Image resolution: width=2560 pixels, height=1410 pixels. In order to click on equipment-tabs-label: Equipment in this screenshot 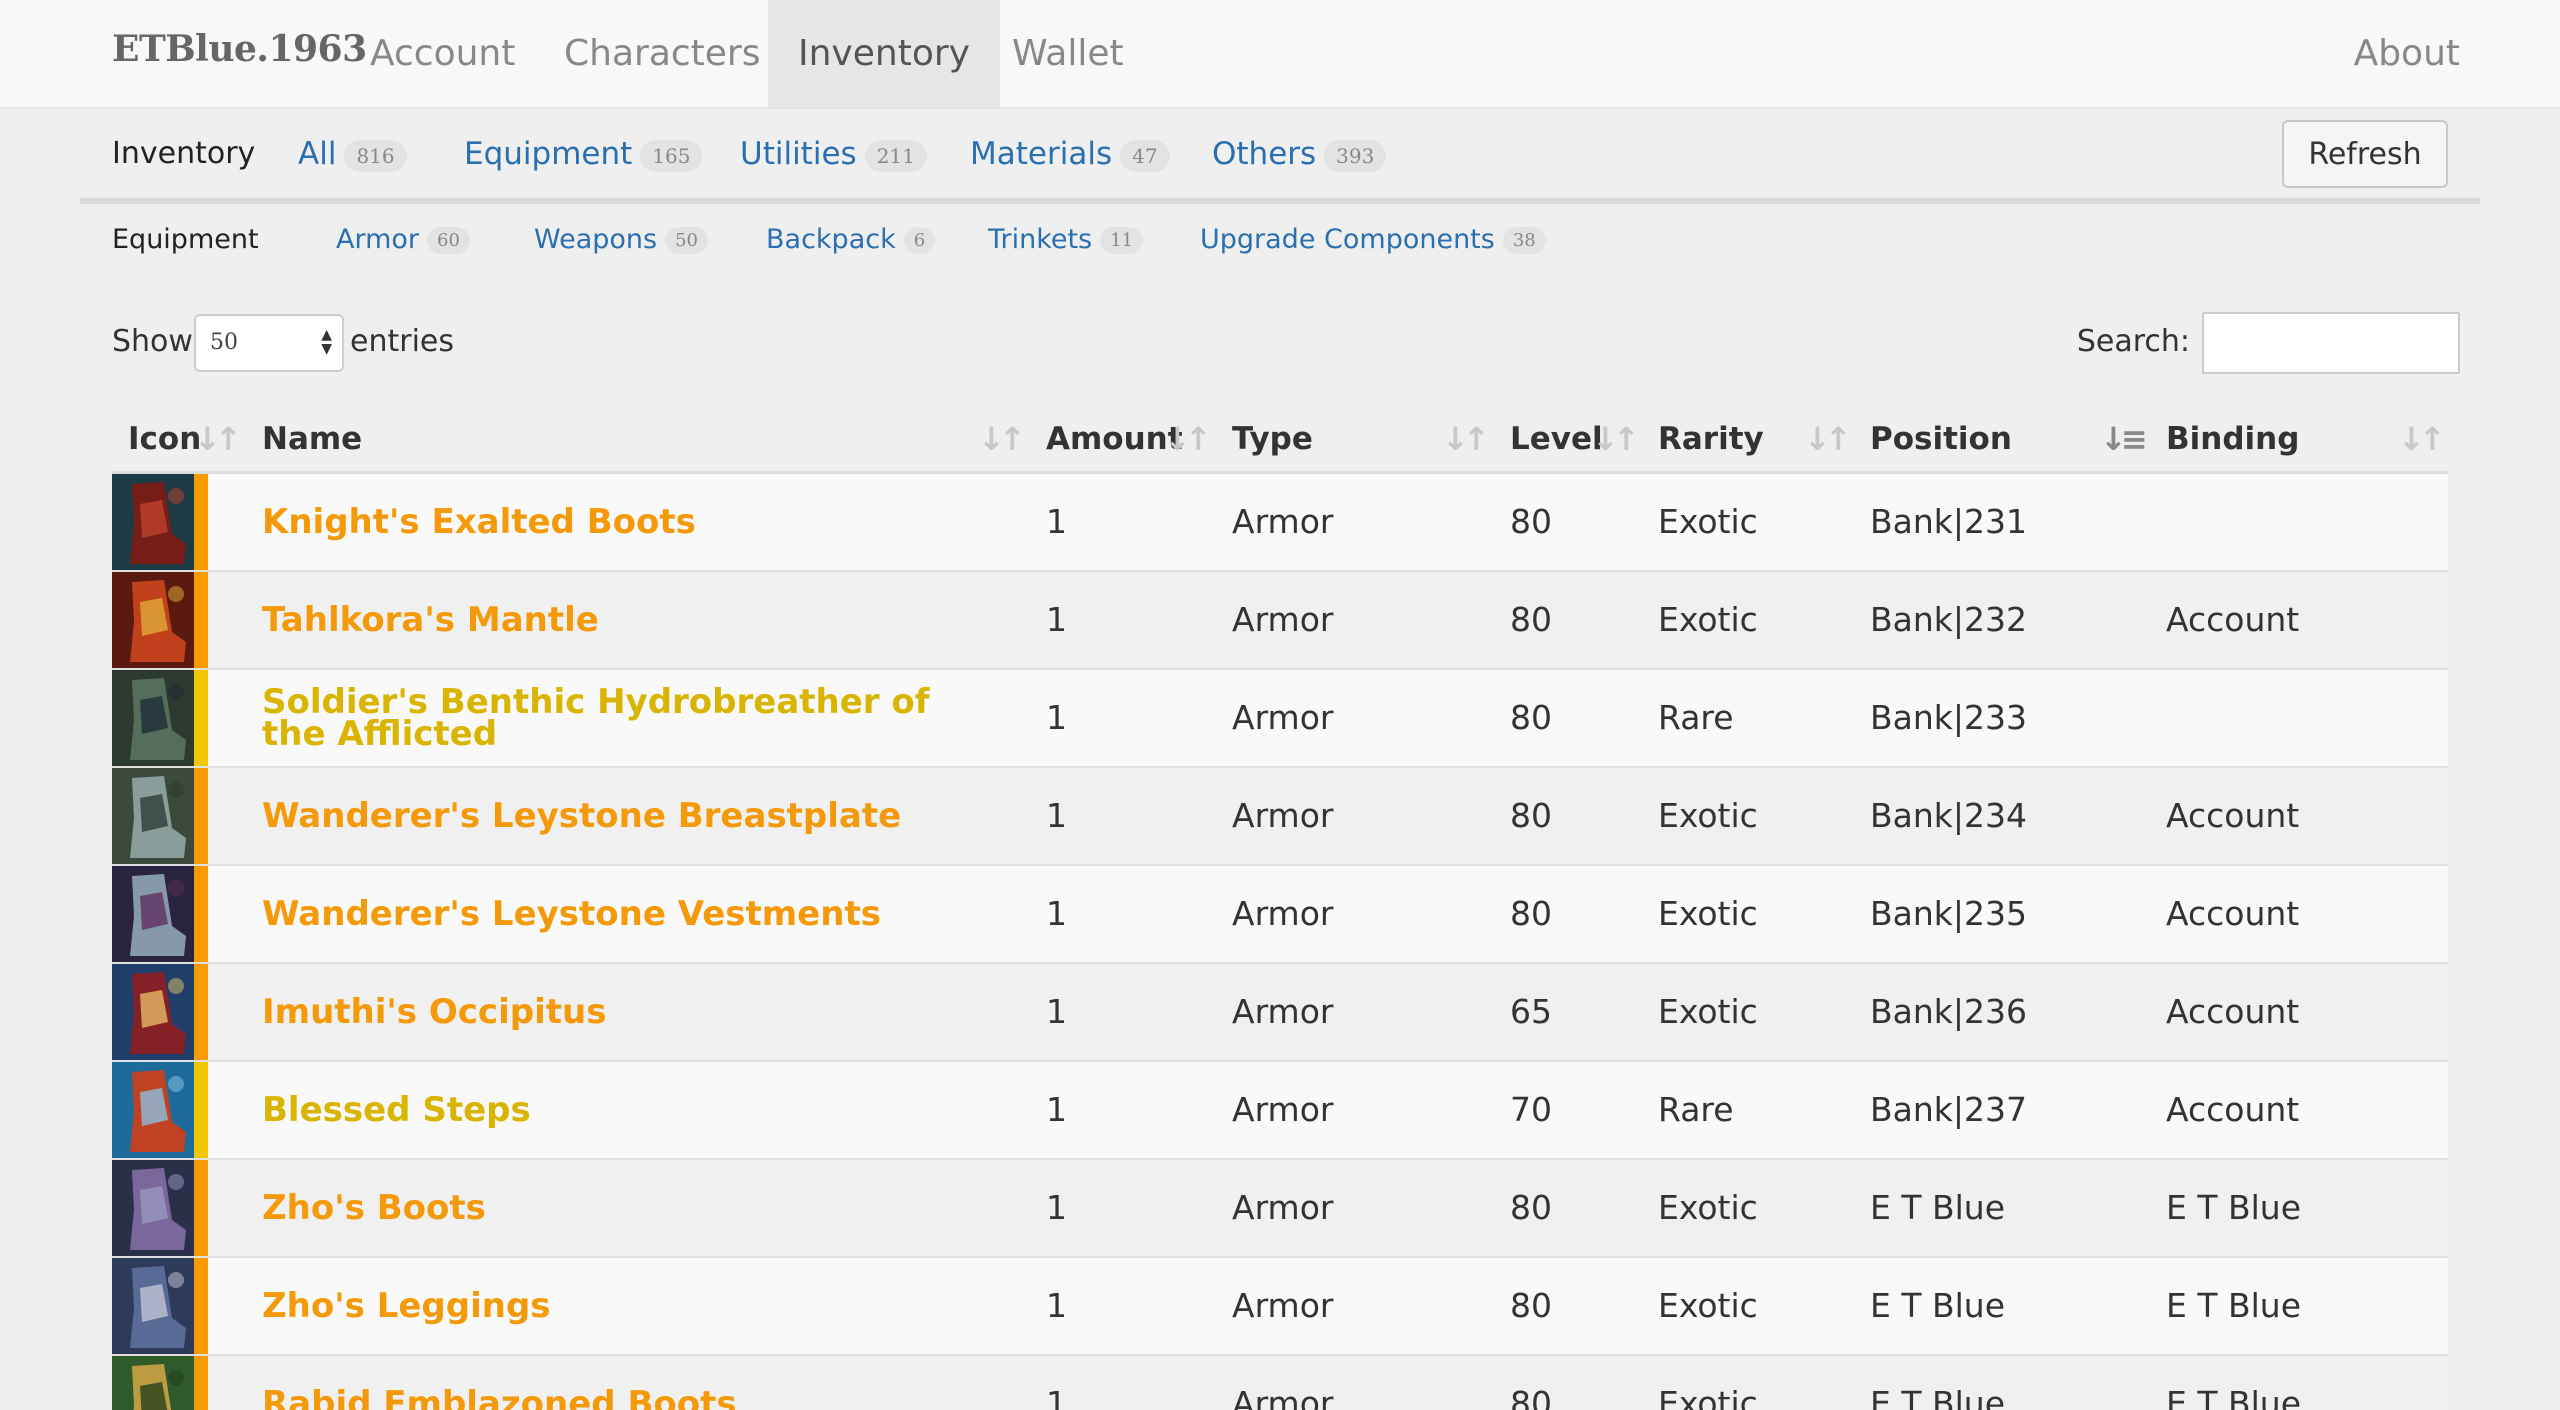, I will do `click(185, 239)`.